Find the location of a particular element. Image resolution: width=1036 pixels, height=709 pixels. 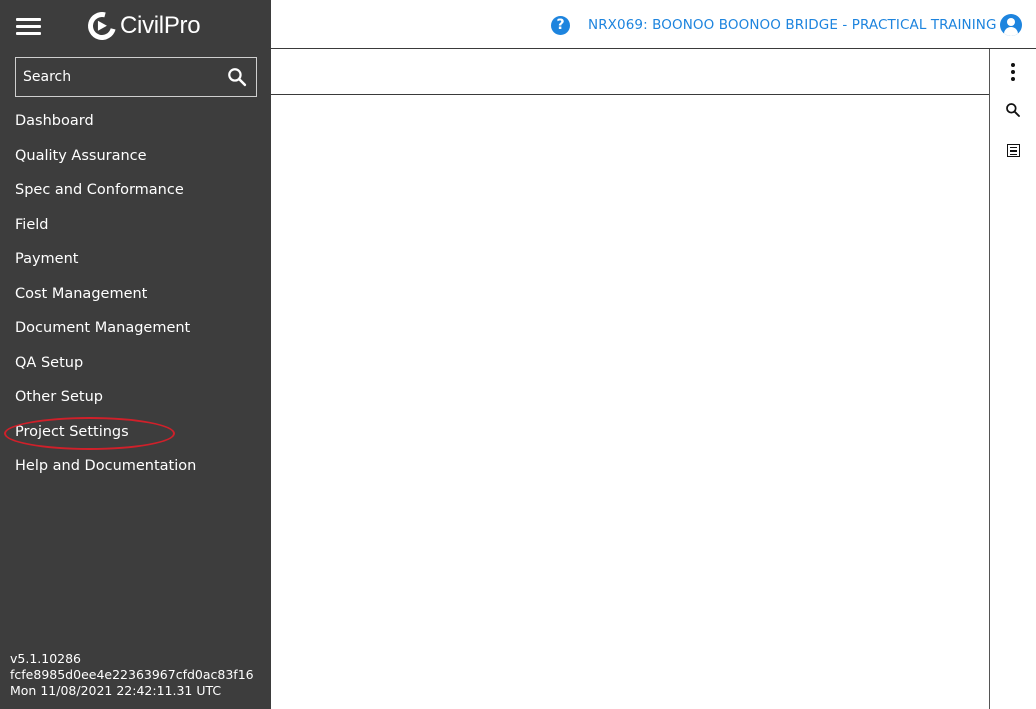

menu-hamburger-icon is located at coordinates (28, 26).